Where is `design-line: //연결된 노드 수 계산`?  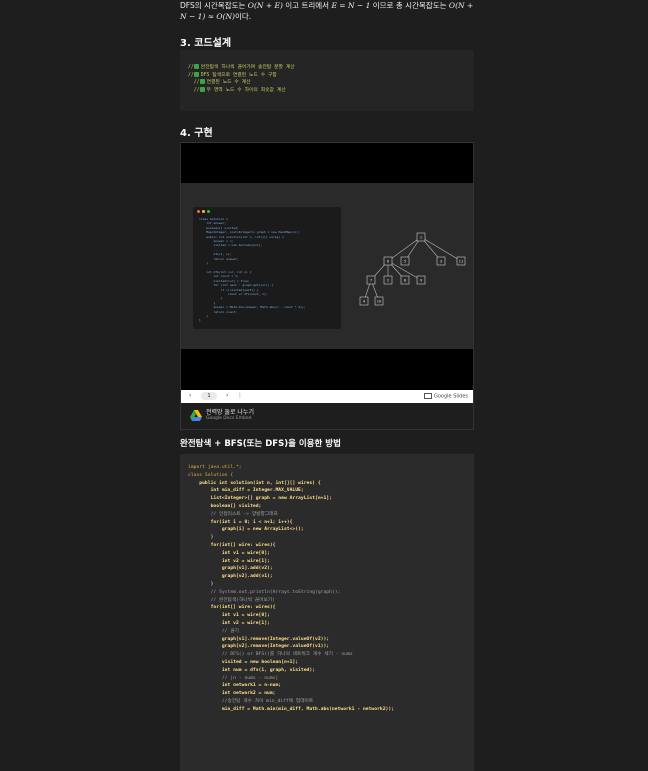
design-line: //연결된 노드 수 계산 is located at coordinates (219, 82).